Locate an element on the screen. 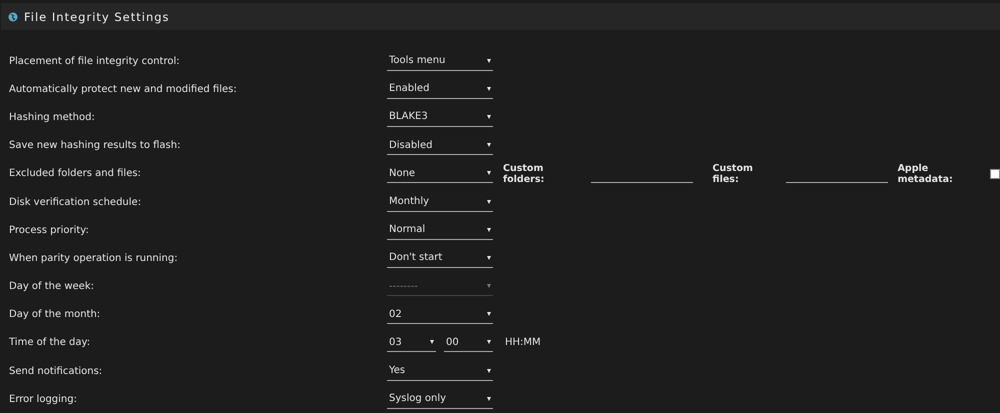 The height and width of the screenshot is (413, 1000). setting-label: Automatically protect new and modified files: is located at coordinates (123, 89).